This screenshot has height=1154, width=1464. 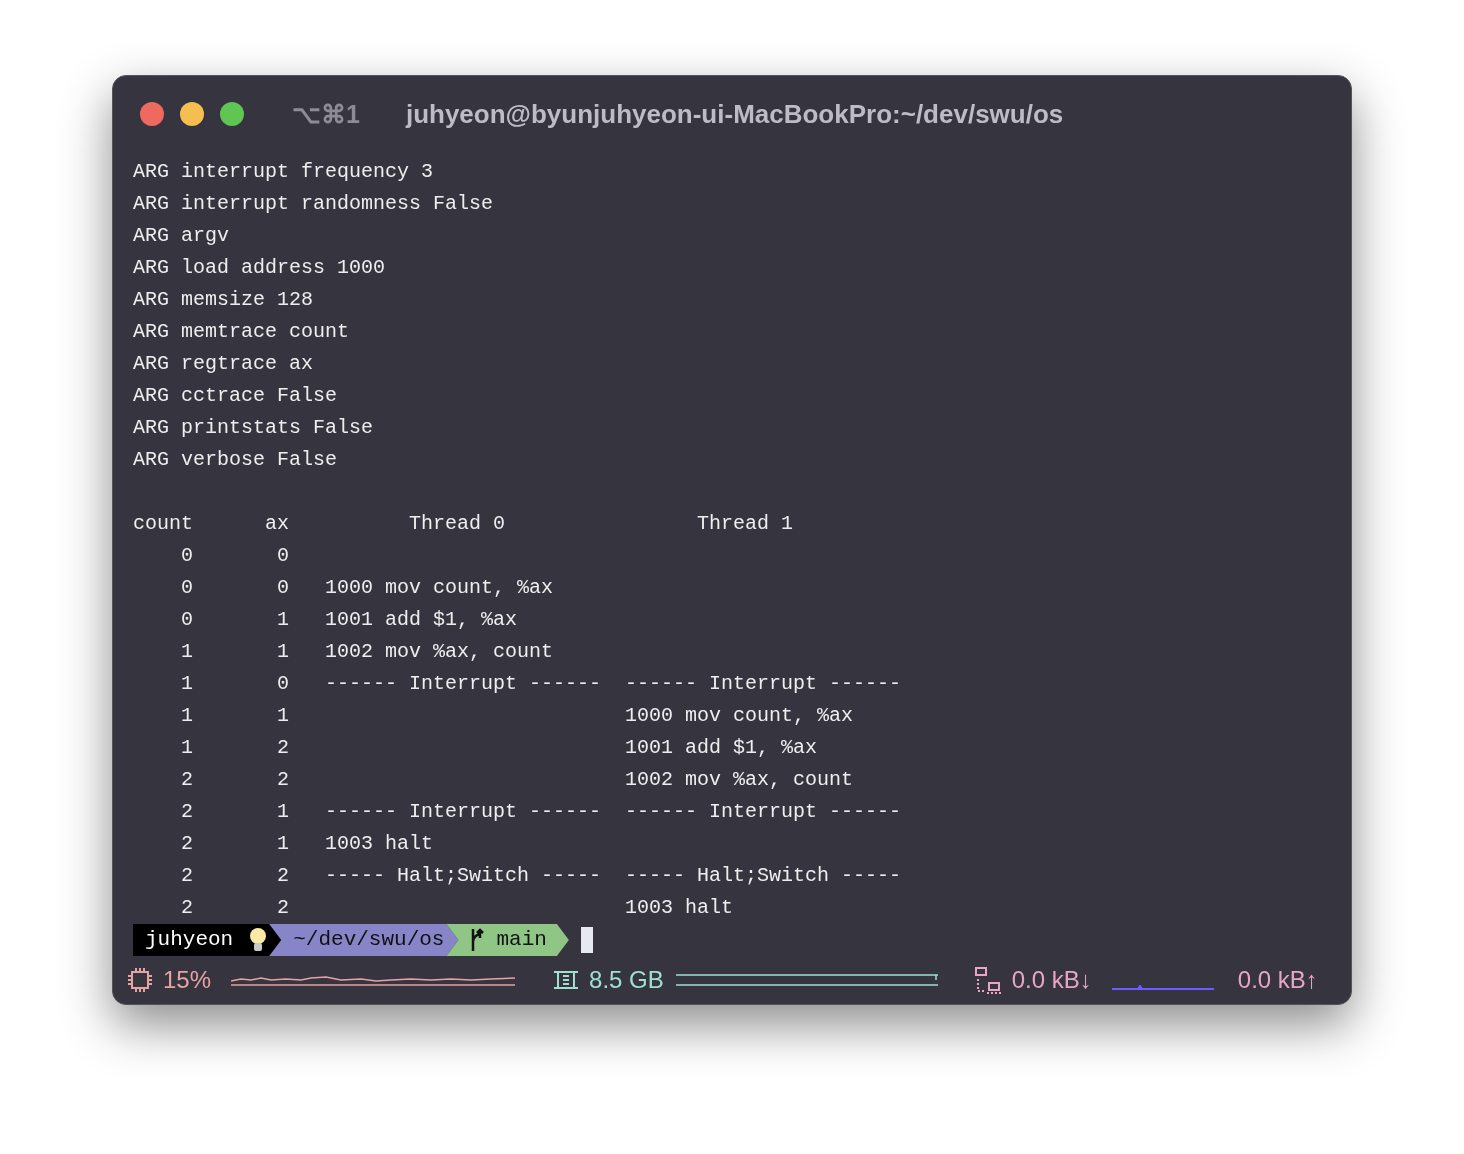 What do you see at coordinates (140, 980) in the screenshot?
I see `chip-icon` at bounding box center [140, 980].